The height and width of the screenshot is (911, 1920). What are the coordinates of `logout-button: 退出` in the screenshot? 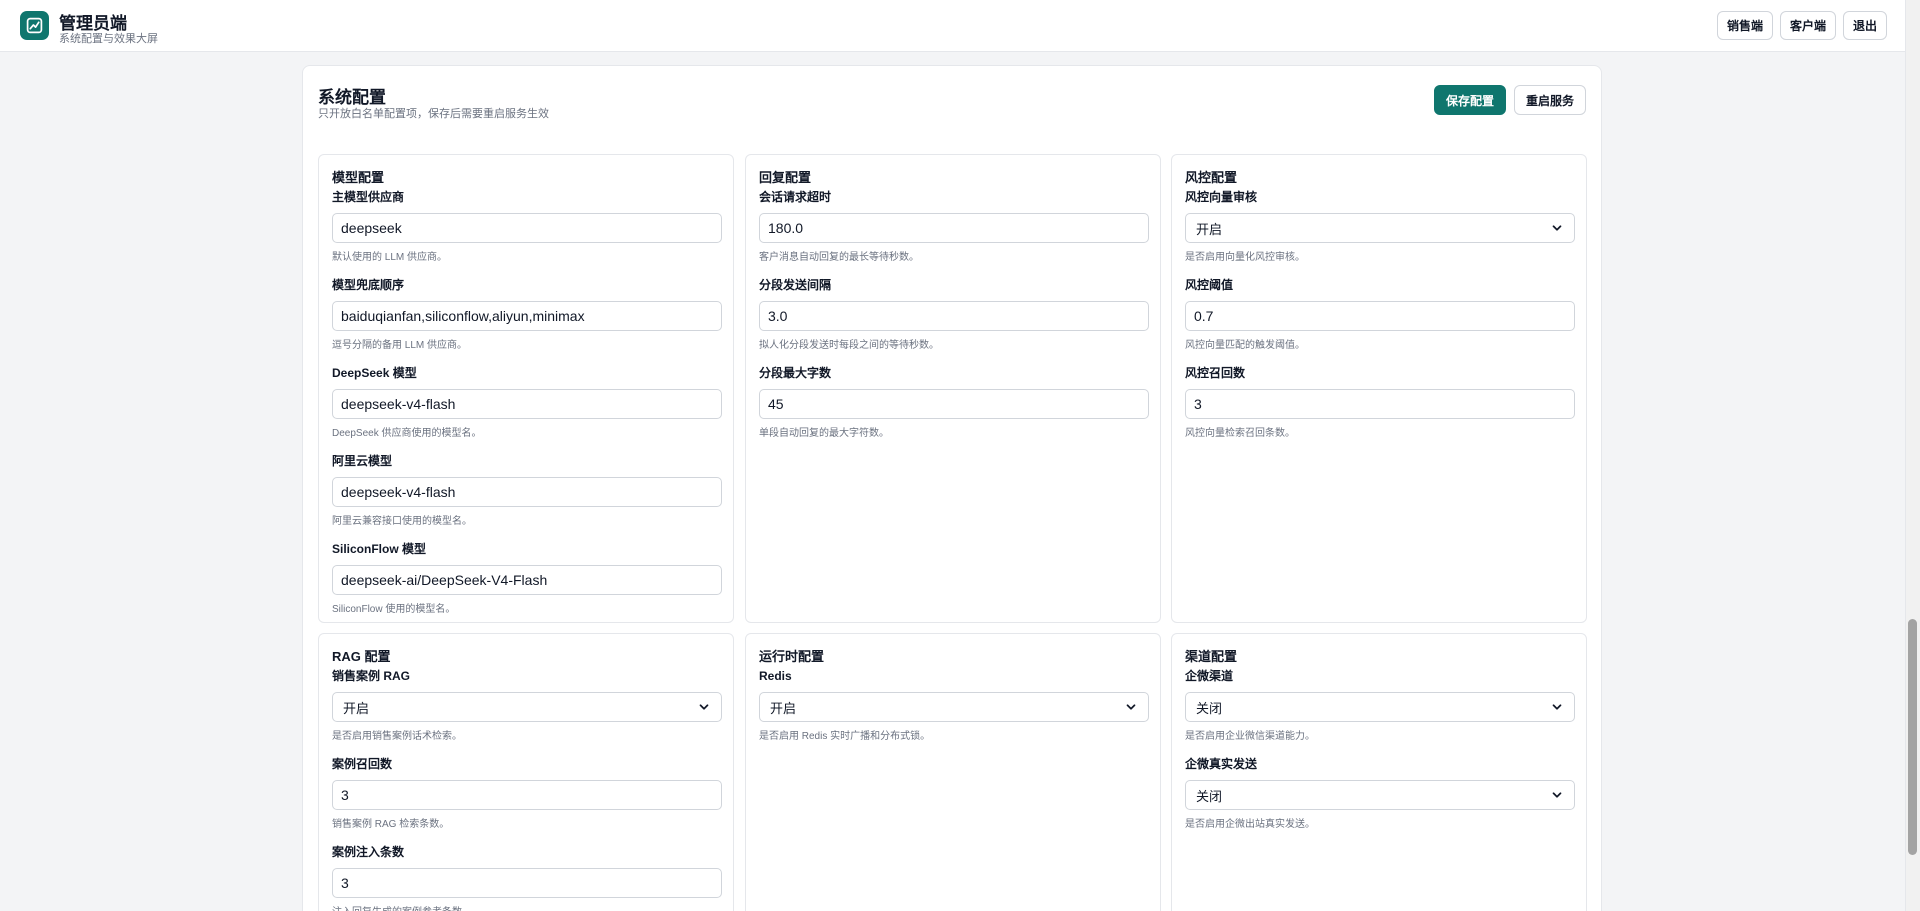 It's located at (1864, 25).